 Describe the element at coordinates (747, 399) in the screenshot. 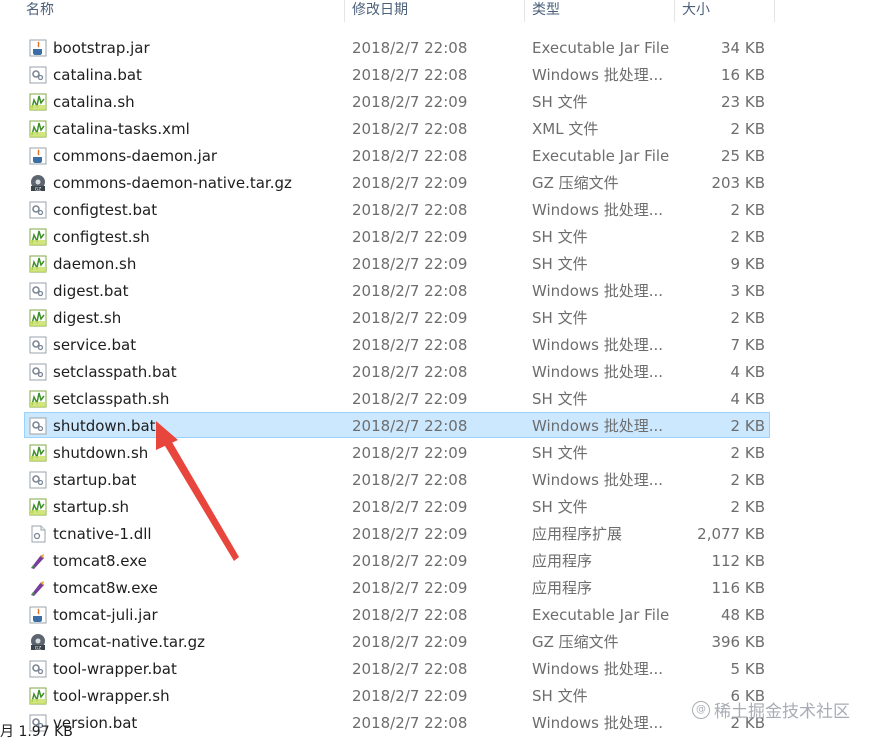

I see `file-size: 4 KB` at that location.